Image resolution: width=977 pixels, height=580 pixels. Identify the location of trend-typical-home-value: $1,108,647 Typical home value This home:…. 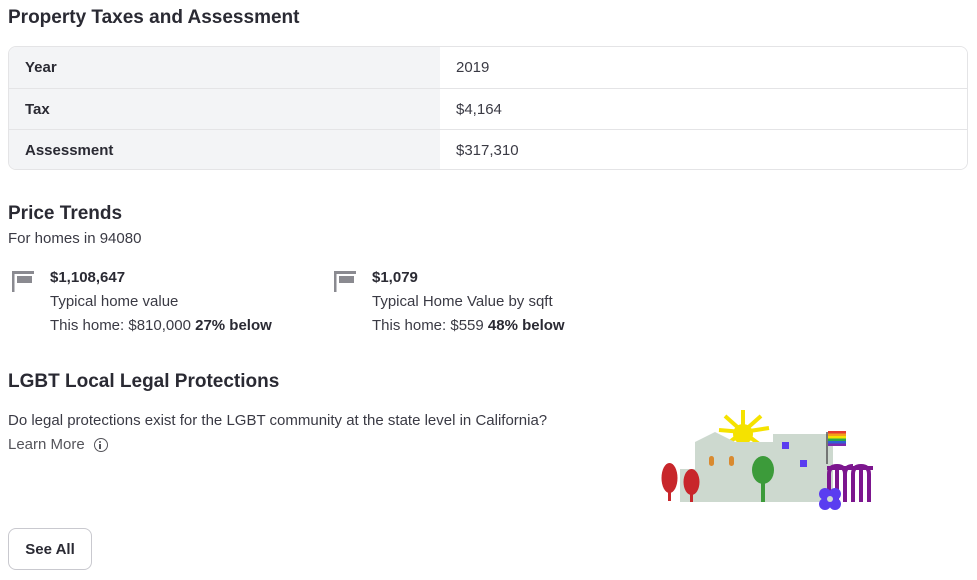
(141, 302).